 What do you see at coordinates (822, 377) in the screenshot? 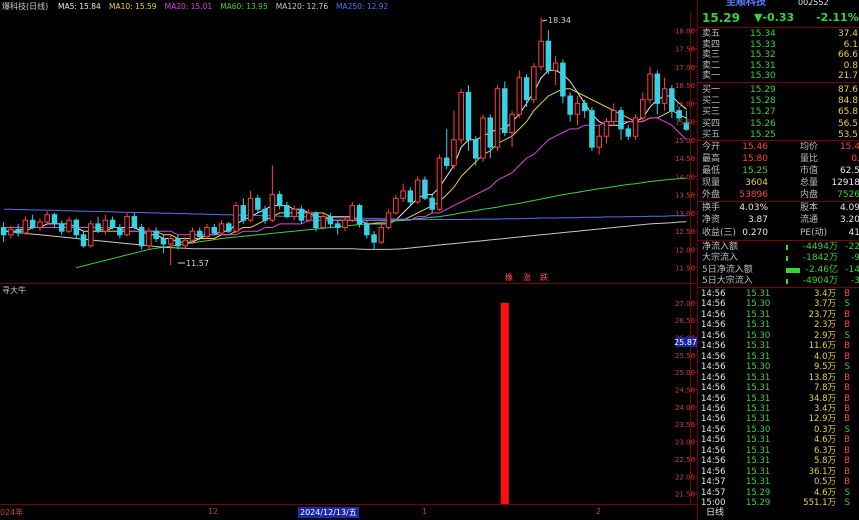
I see `tick-volume: 13.8万` at bounding box center [822, 377].